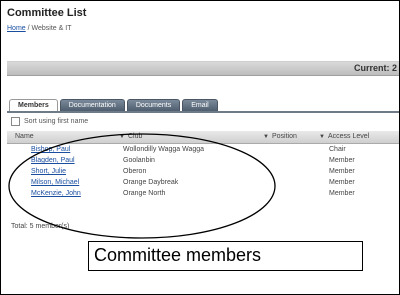  What do you see at coordinates (322, 137) in the screenshot?
I see `sort-arrow-icon: ▼` at bounding box center [322, 137].